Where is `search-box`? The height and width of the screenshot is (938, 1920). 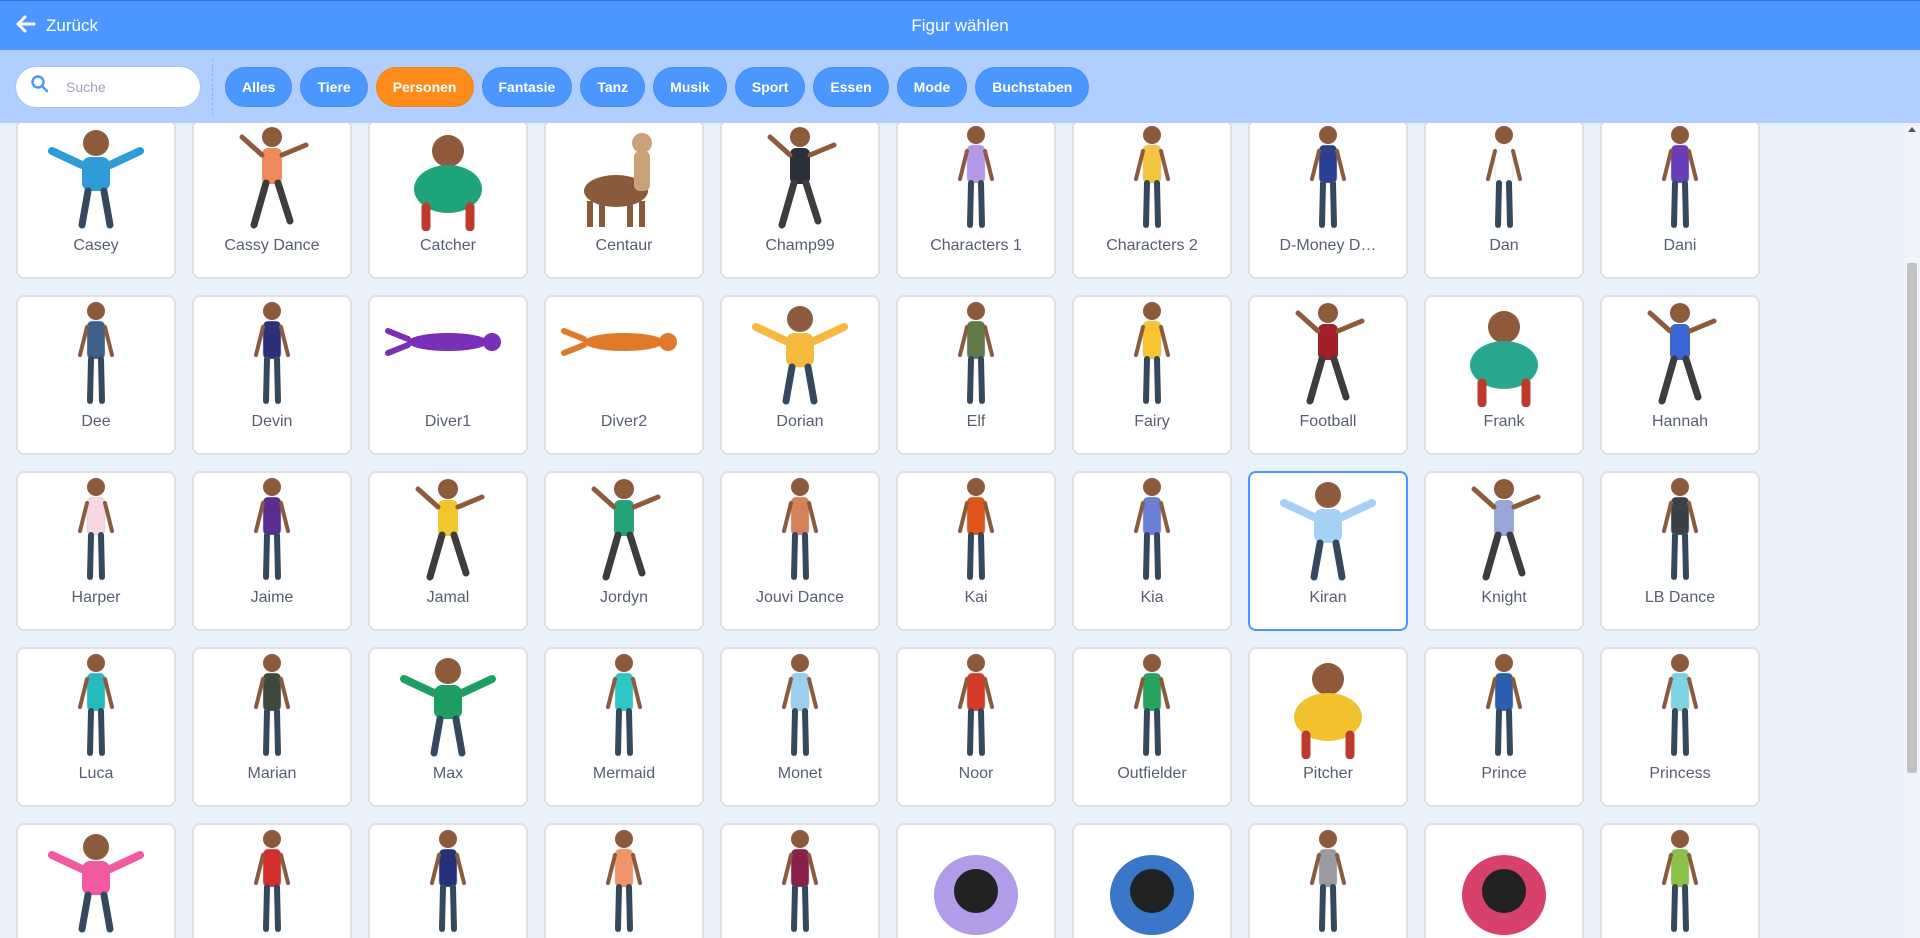 search-box is located at coordinates (108, 86).